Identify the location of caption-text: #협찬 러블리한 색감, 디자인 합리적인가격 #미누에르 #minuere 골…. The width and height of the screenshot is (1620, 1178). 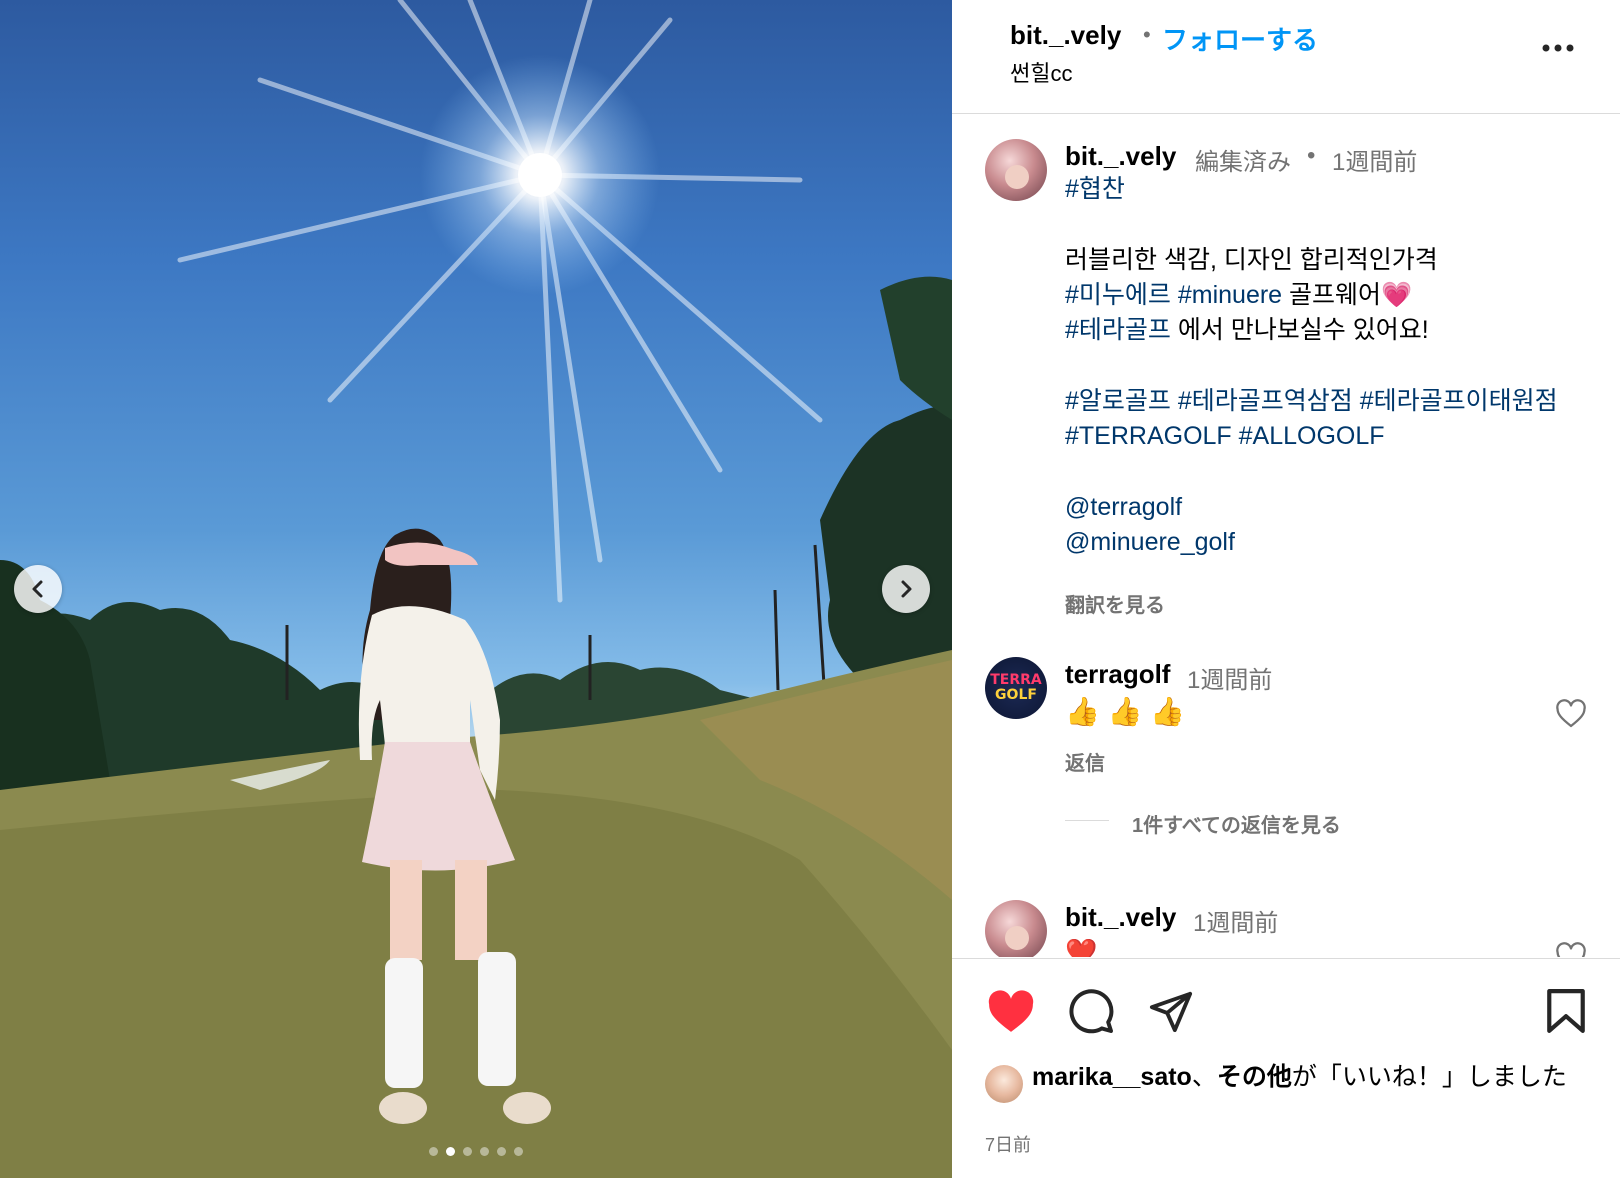
(1325, 366).